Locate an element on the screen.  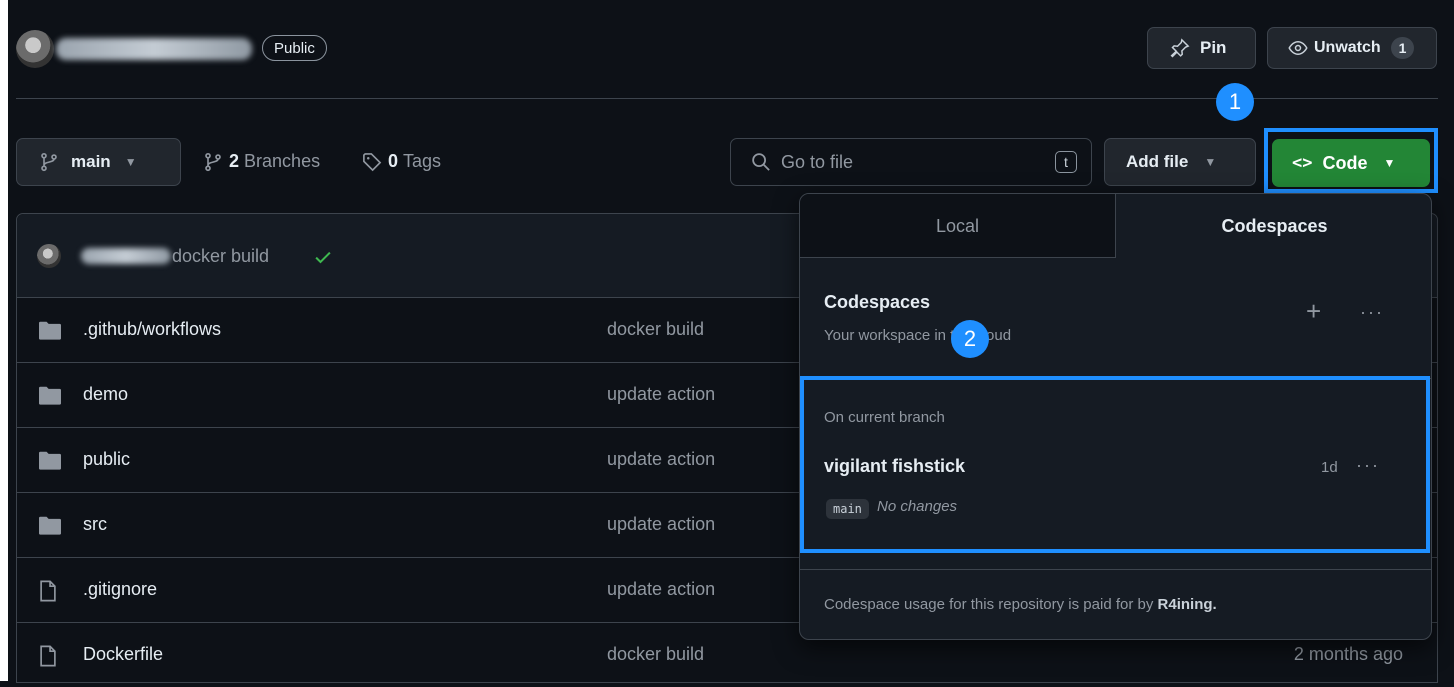
committer-avatar is located at coordinates (49, 256).